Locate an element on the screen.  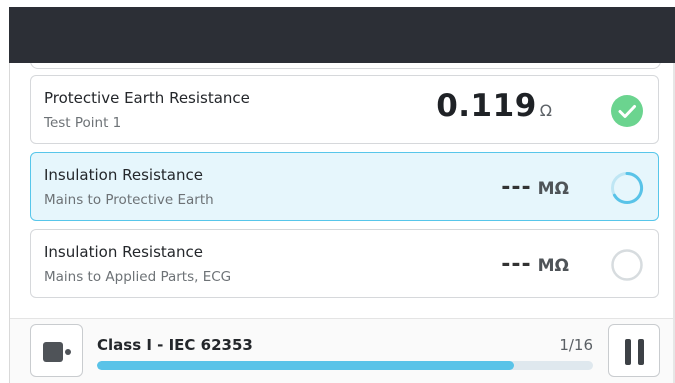
progress-bar is located at coordinates (345, 365).